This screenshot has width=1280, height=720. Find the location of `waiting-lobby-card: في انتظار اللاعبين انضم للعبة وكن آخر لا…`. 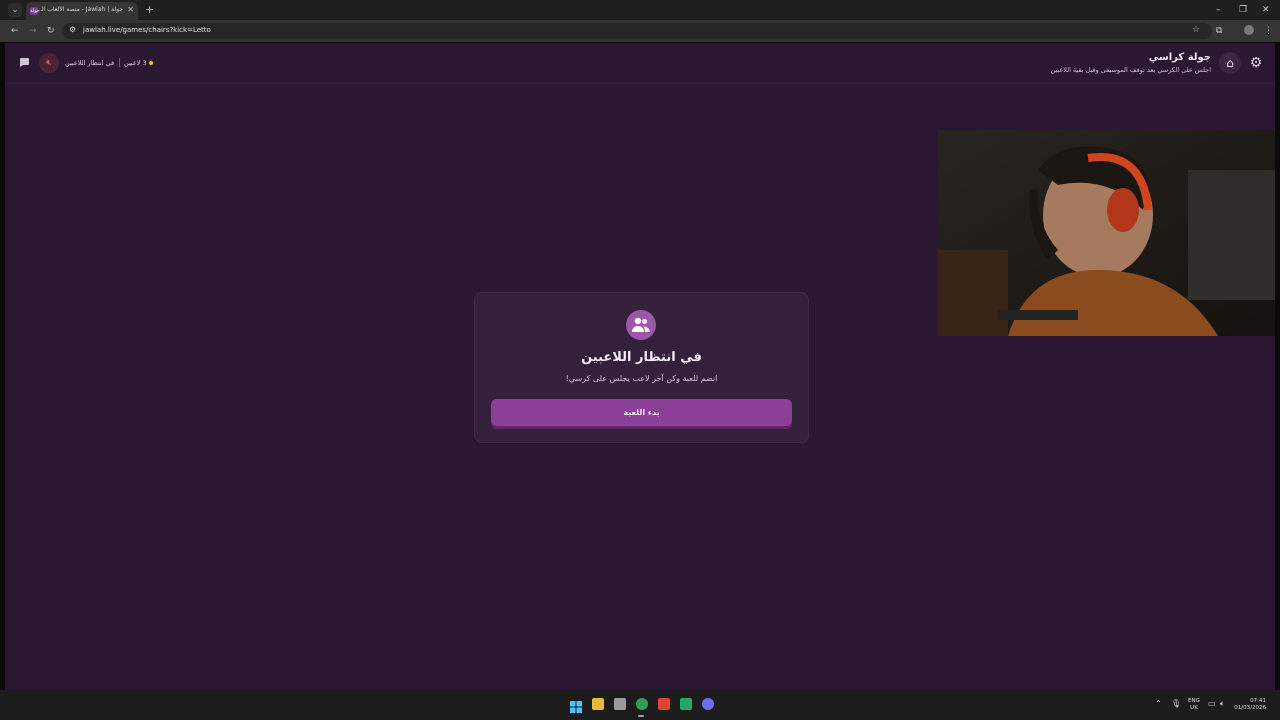

waiting-lobby-card: في انتظار اللاعبين انضم للعبة وكن آخر لا… is located at coordinates (641, 367).